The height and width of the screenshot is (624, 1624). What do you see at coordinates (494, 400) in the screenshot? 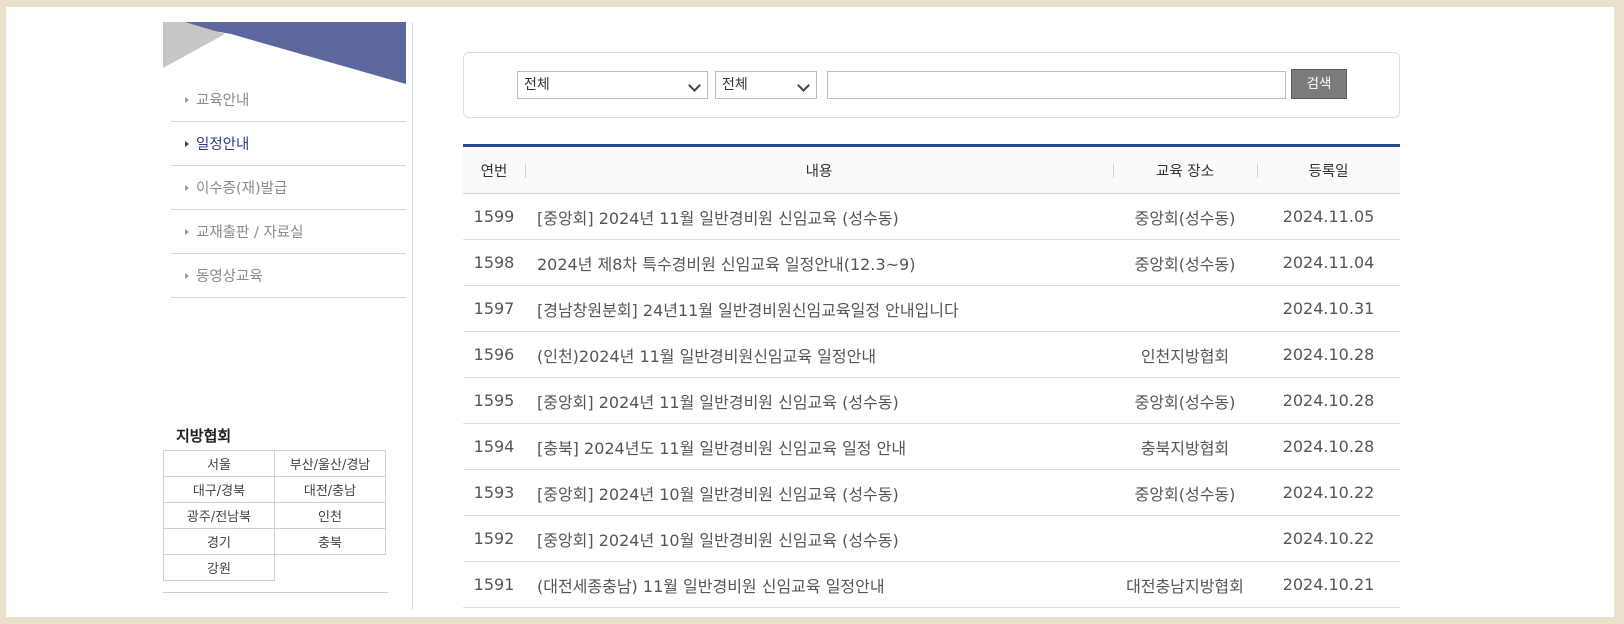
I see `row-number: 1595` at bounding box center [494, 400].